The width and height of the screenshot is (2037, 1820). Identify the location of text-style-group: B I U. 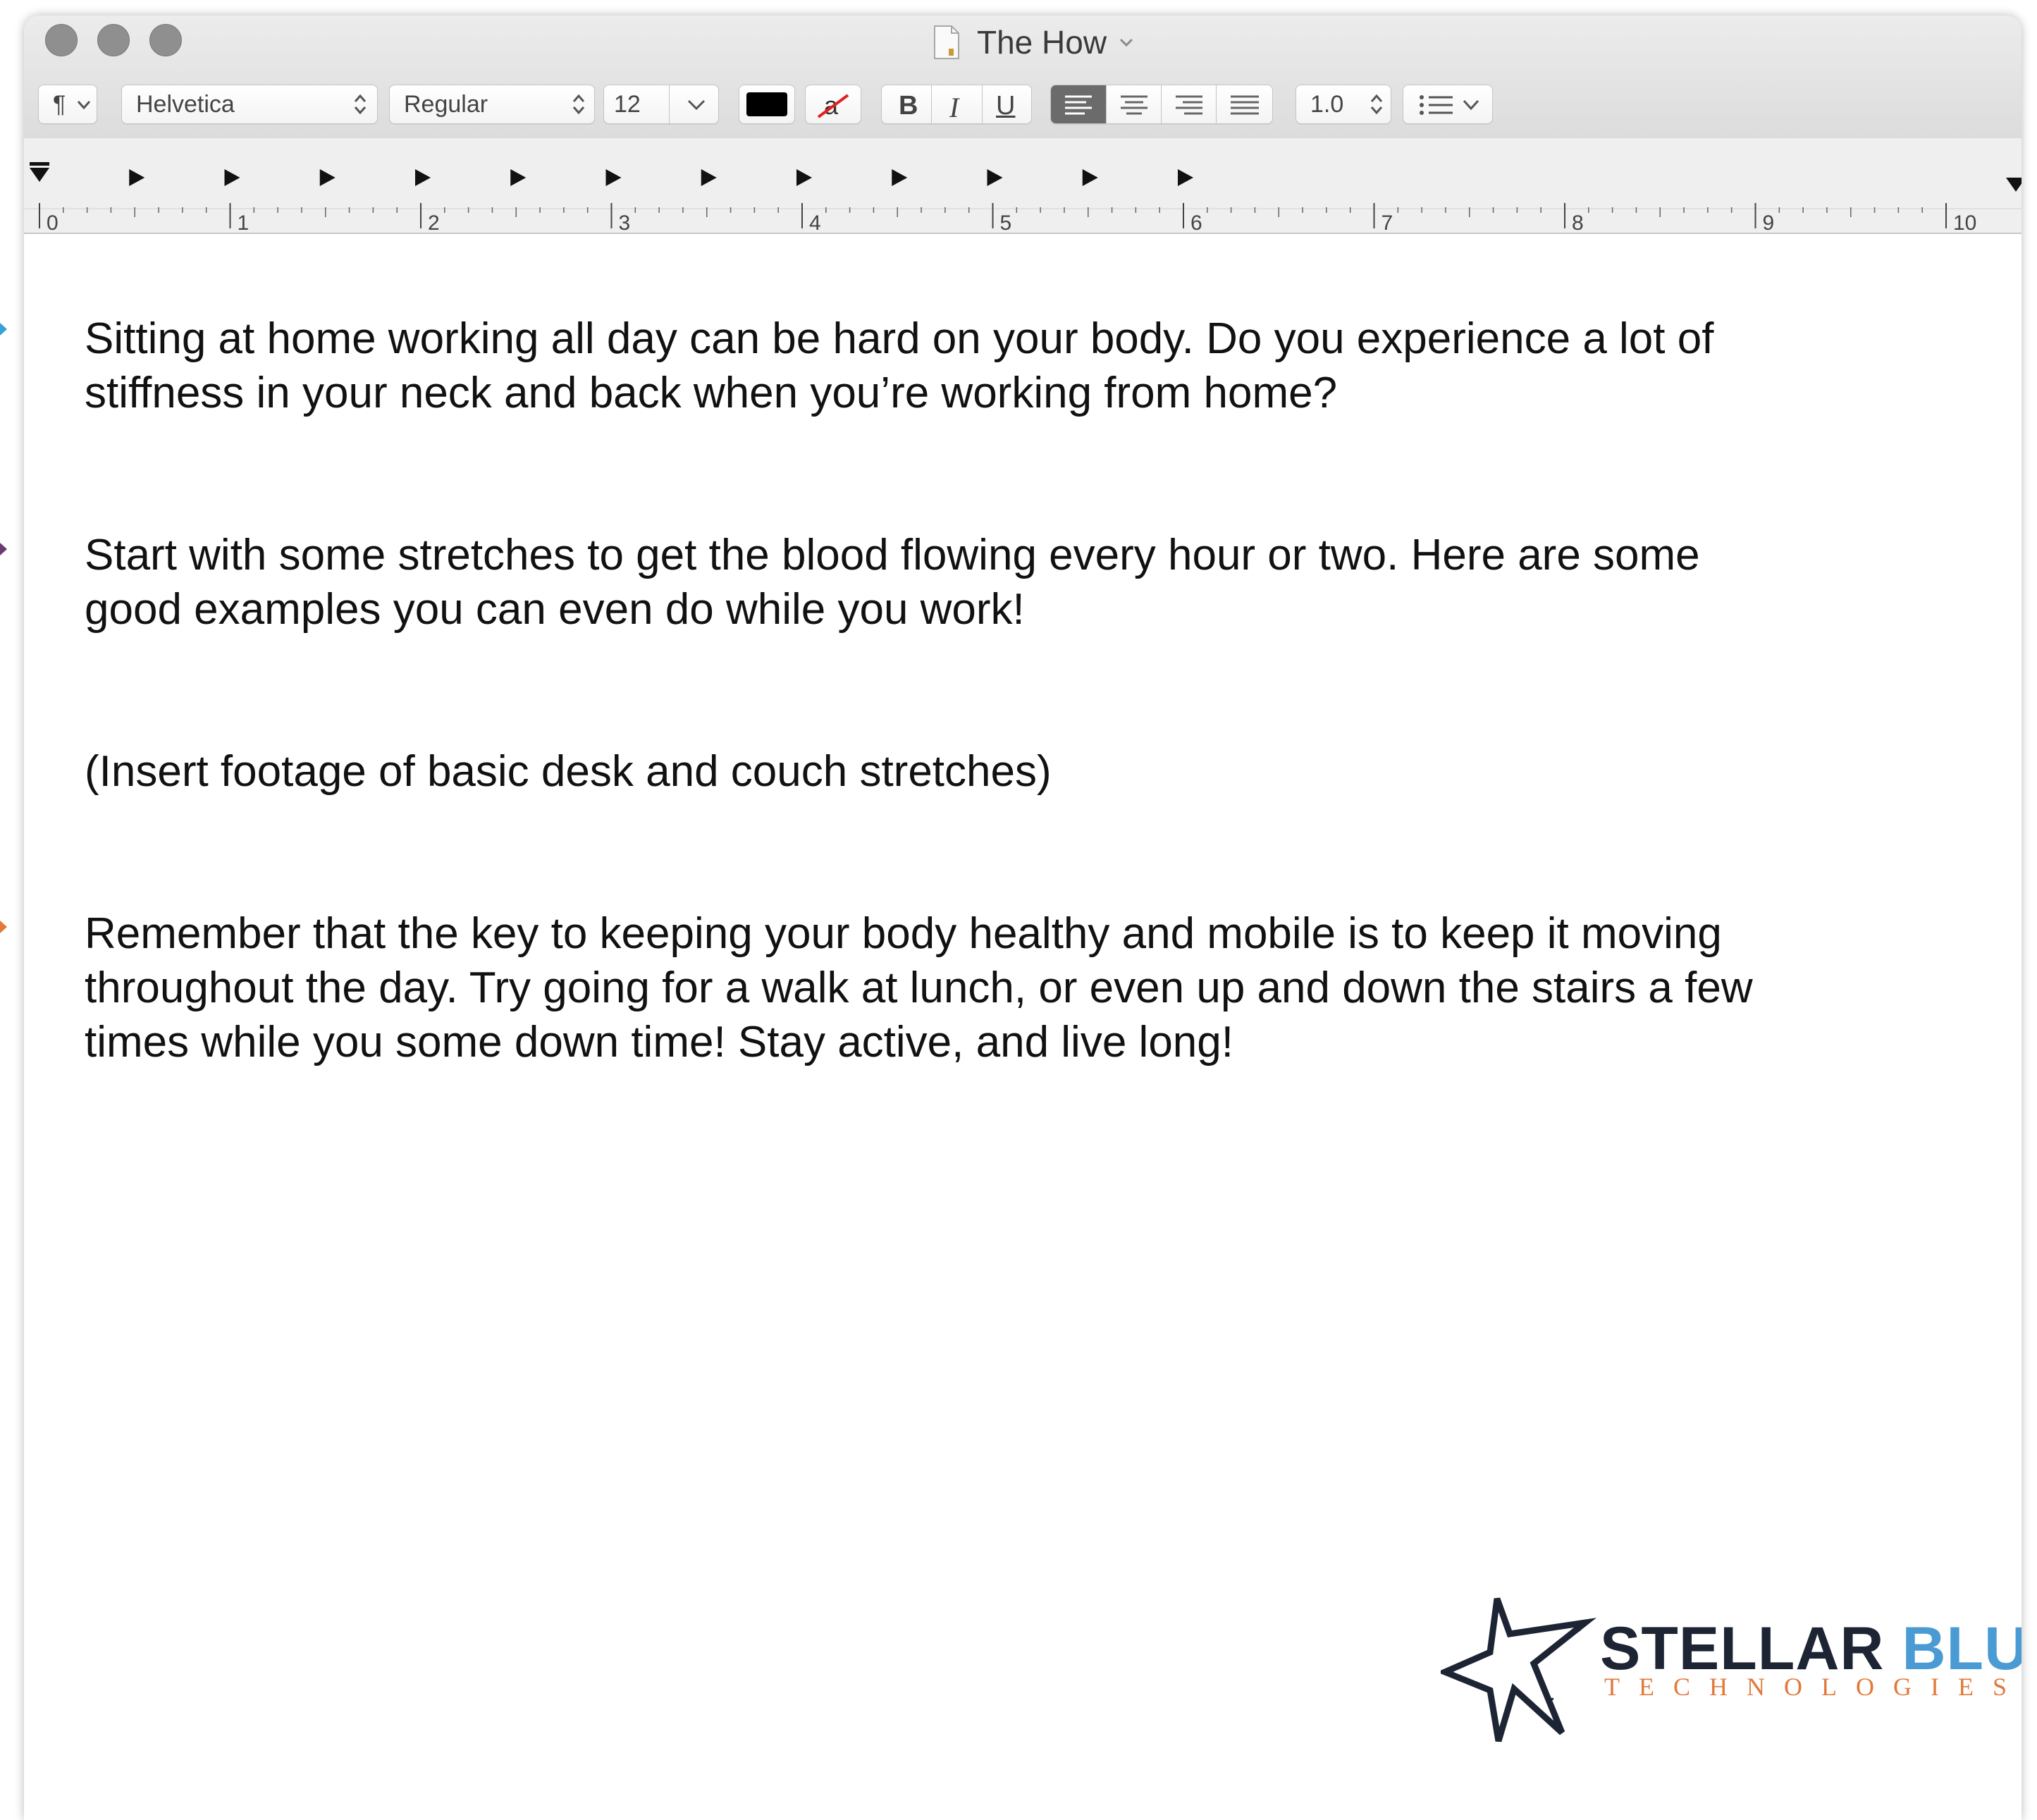
(957, 104).